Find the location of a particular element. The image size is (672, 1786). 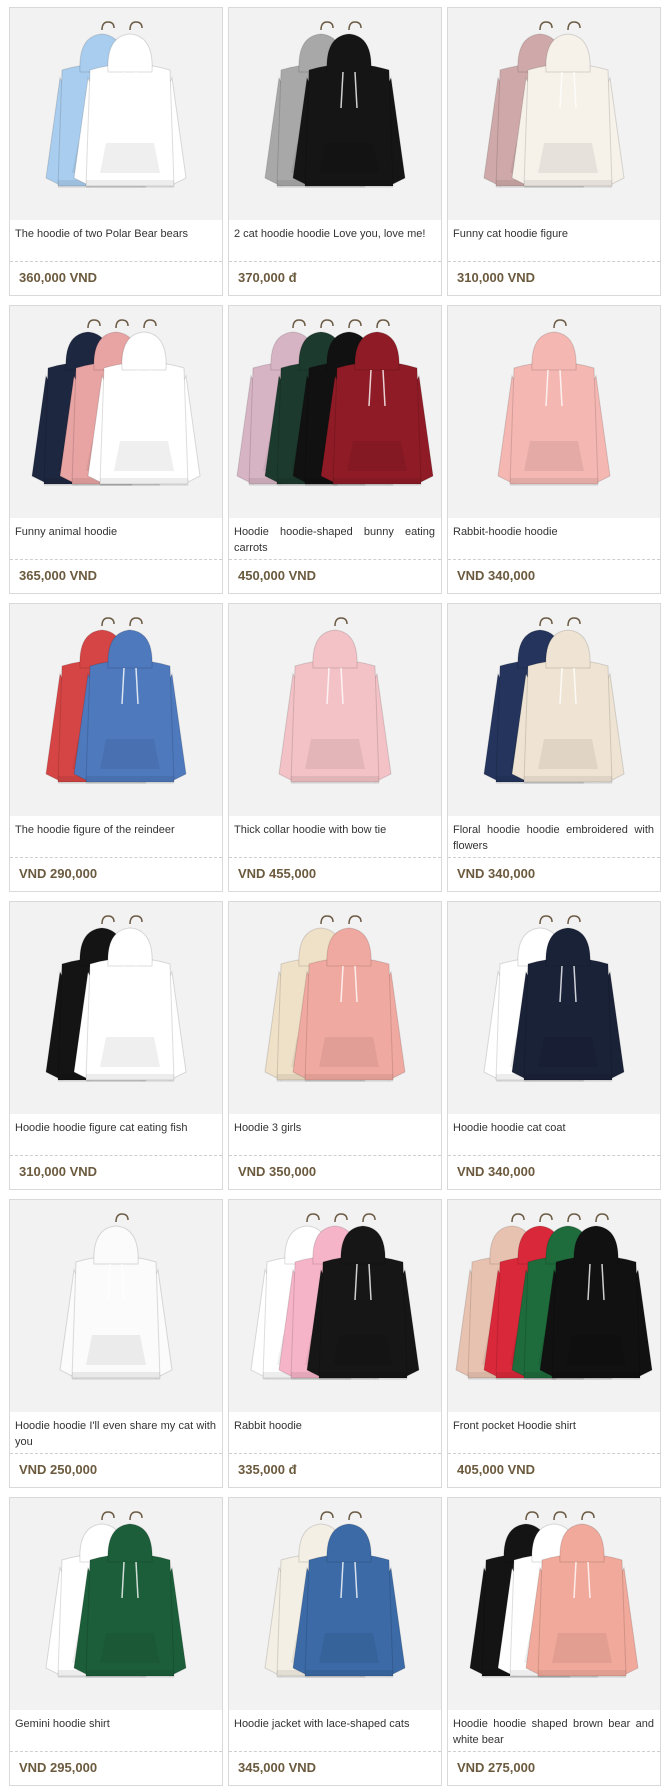

product-price: VND 295,000 is located at coordinates (58, 1767).